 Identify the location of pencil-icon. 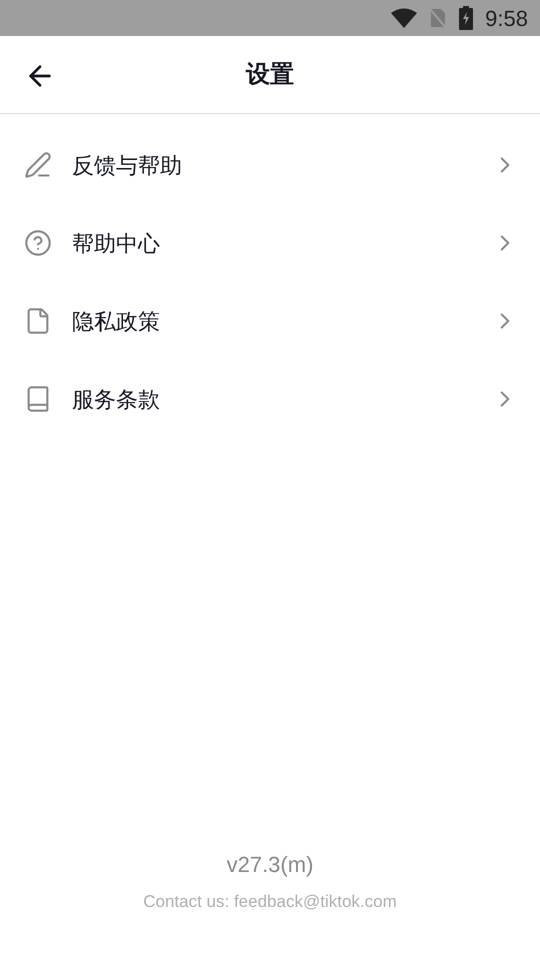
(38, 165).